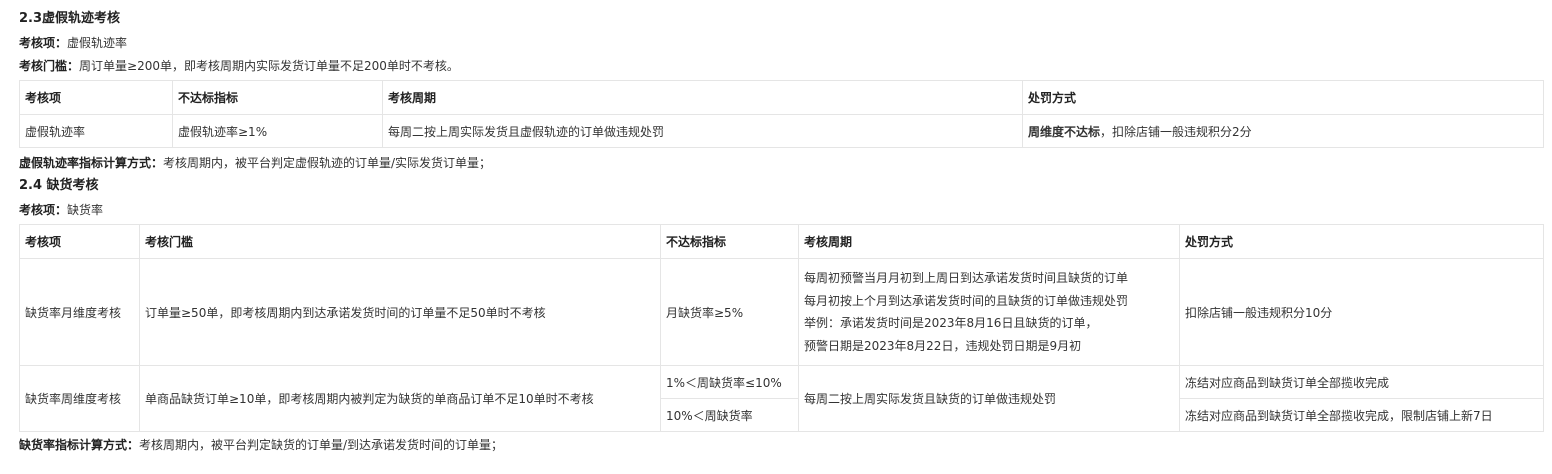 This screenshot has height=474, width=1552. What do you see at coordinates (79, 445) in the screenshot?
I see `calc-method-label: 缺货率指标计算方式：` at bounding box center [79, 445].